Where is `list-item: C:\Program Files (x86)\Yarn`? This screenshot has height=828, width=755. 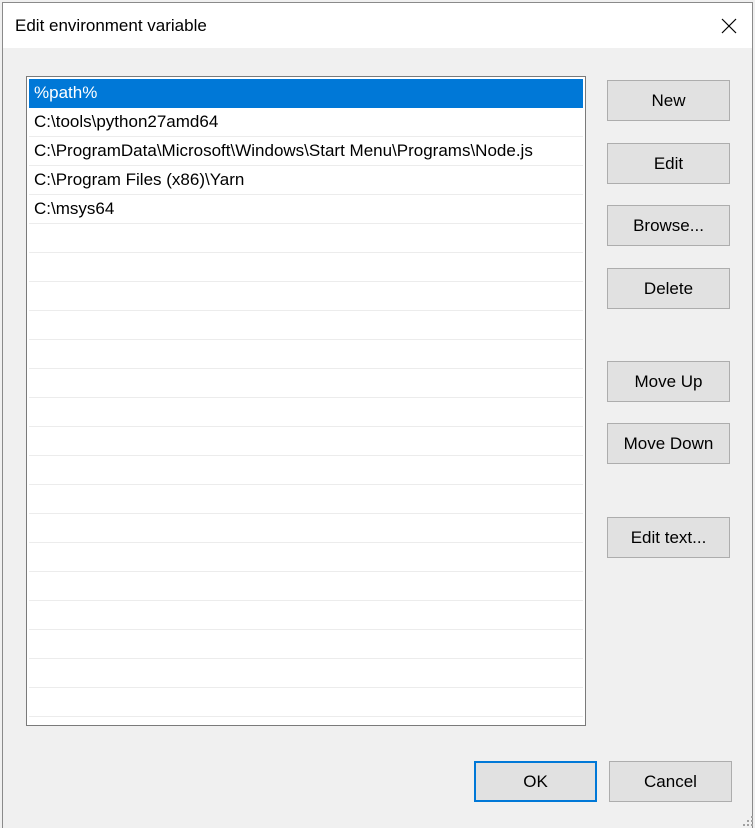
list-item: C:\Program Files (x86)\Yarn is located at coordinates (306, 180).